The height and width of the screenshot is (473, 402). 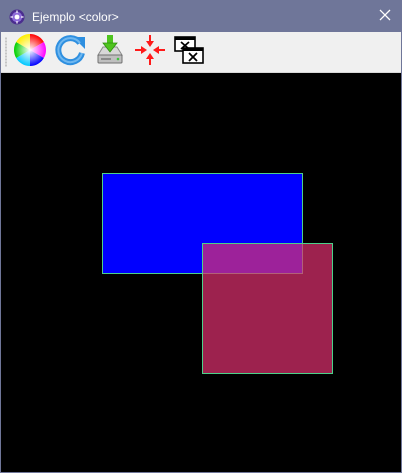 I want to click on toolbar-grip, so click(x=6, y=52).